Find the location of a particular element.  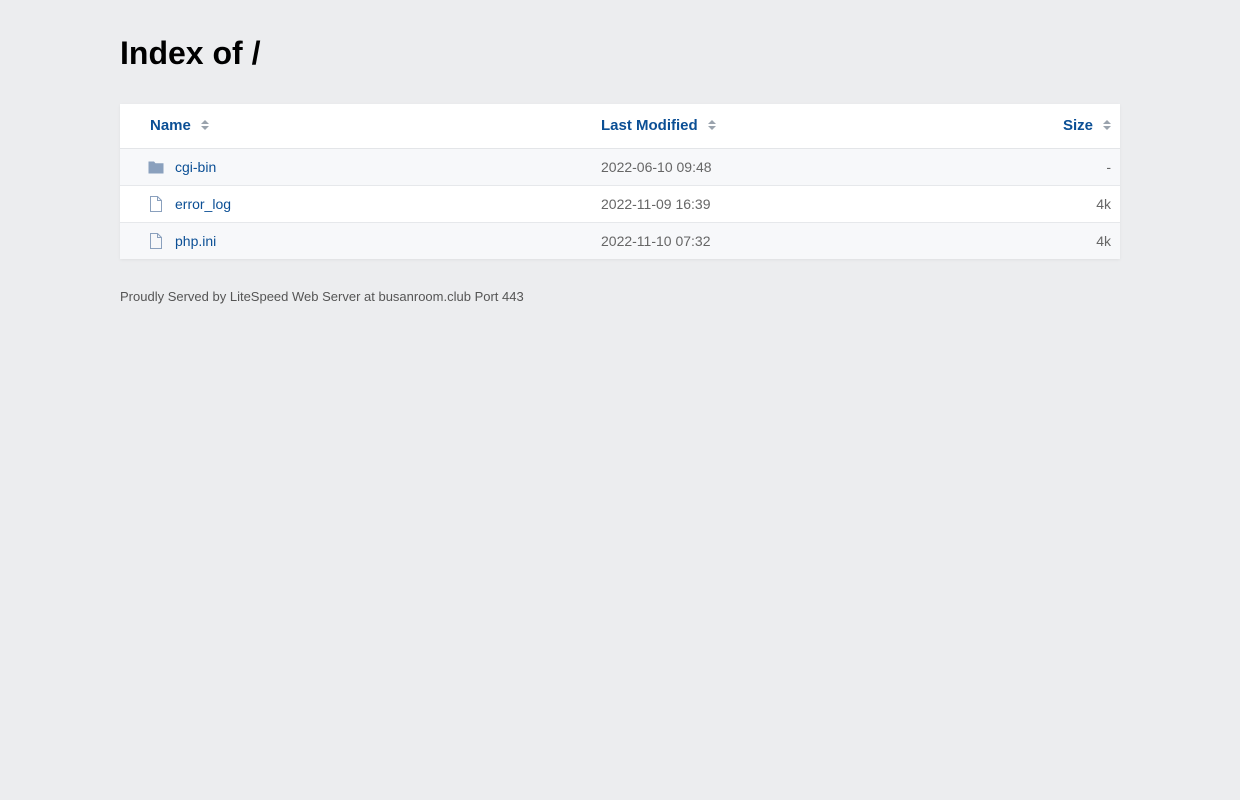

table-row: cgi-bin 2022-06-10 09:48 - is located at coordinates (620, 167).